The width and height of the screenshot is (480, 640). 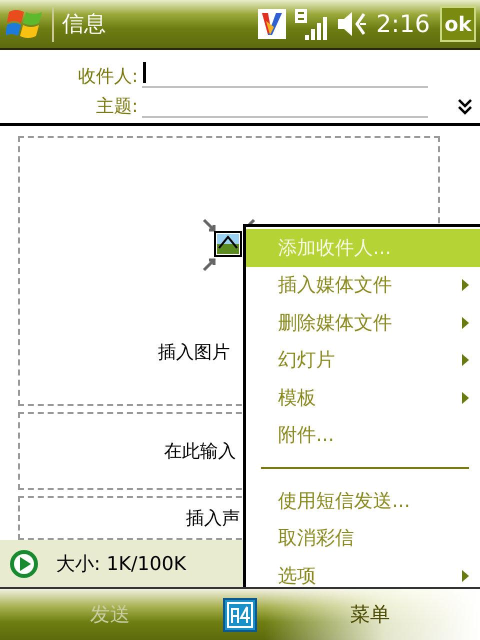 What do you see at coordinates (213, 518) in the screenshot?
I see `insert-audio-label: 插入声` at bounding box center [213, 518].